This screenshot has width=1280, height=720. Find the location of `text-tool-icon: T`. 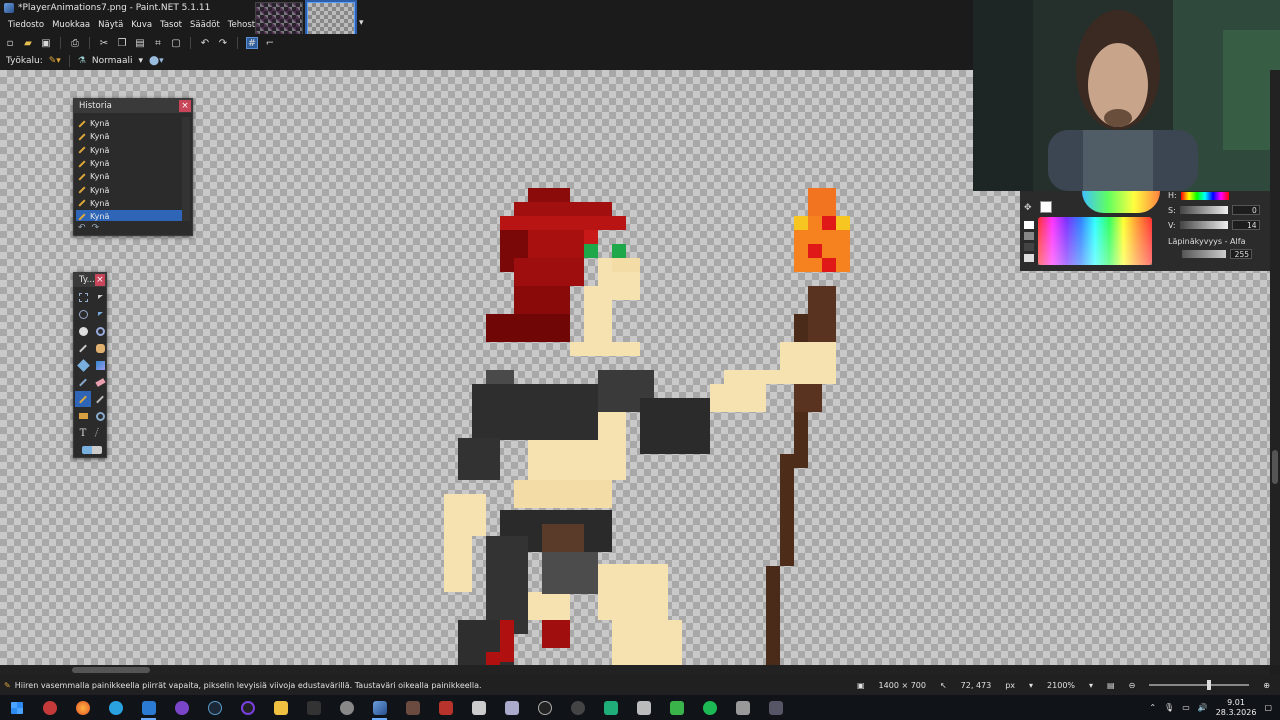

text-tool-icon: T is located at coordinates (83, 433).